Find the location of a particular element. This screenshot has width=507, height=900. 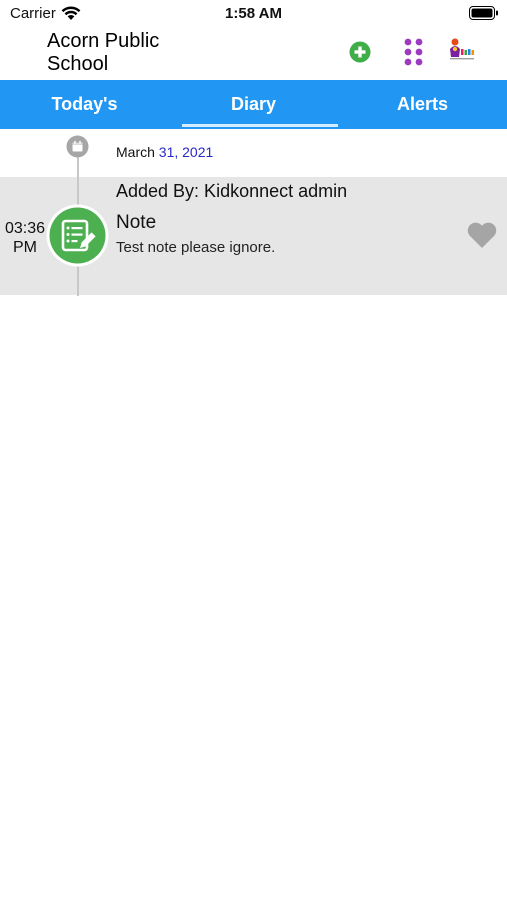

tab-label: Diary is located at coordinates (253, 104).